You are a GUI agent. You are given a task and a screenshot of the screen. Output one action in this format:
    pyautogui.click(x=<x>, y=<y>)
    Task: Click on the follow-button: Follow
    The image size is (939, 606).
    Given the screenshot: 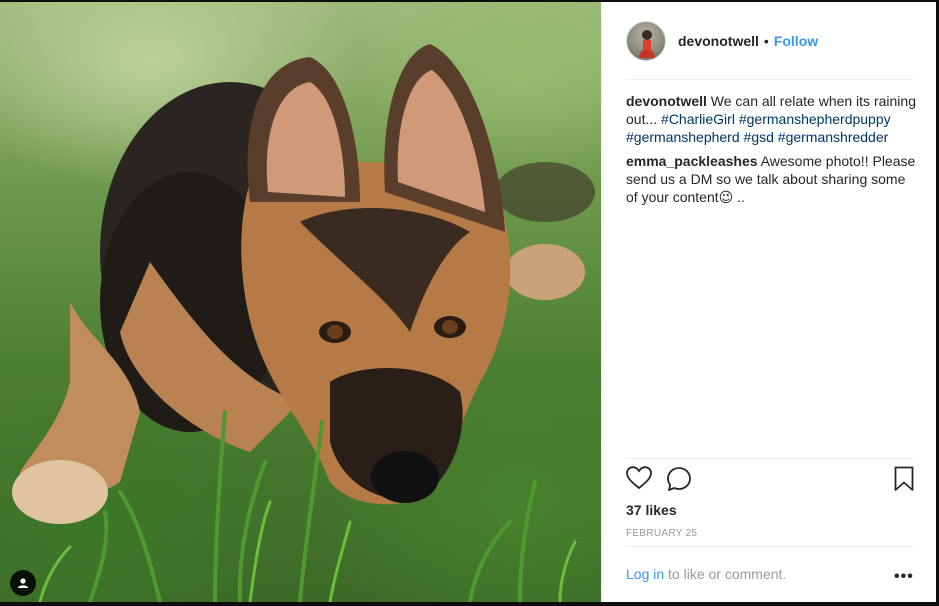 What is the action you would take?
    pyautogui.click(x=796, y=41)
    